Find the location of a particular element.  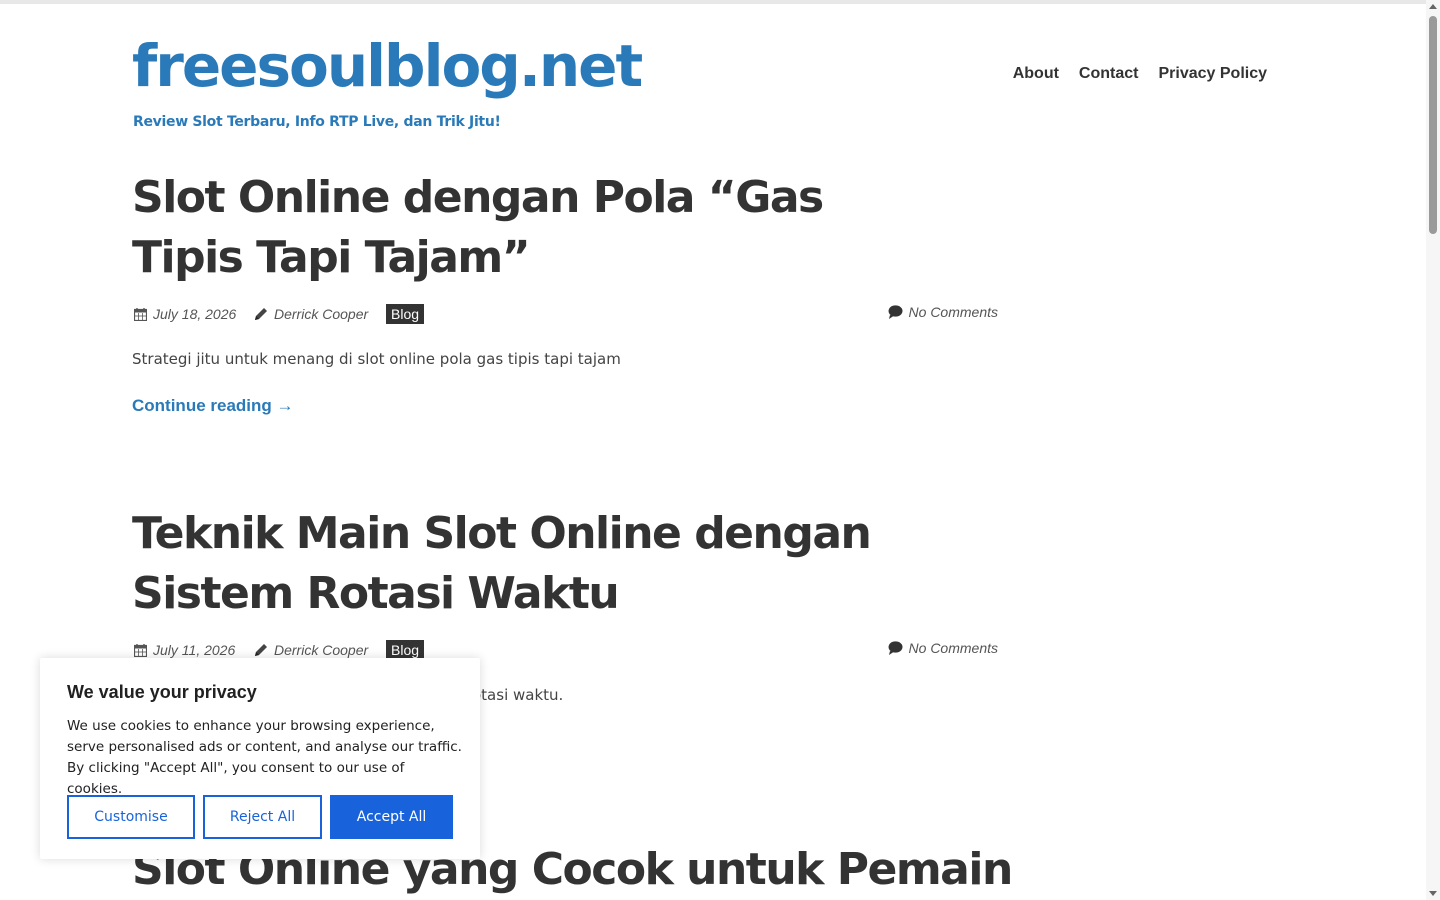

customise-button: Customise is located at coordinates (131, 817).